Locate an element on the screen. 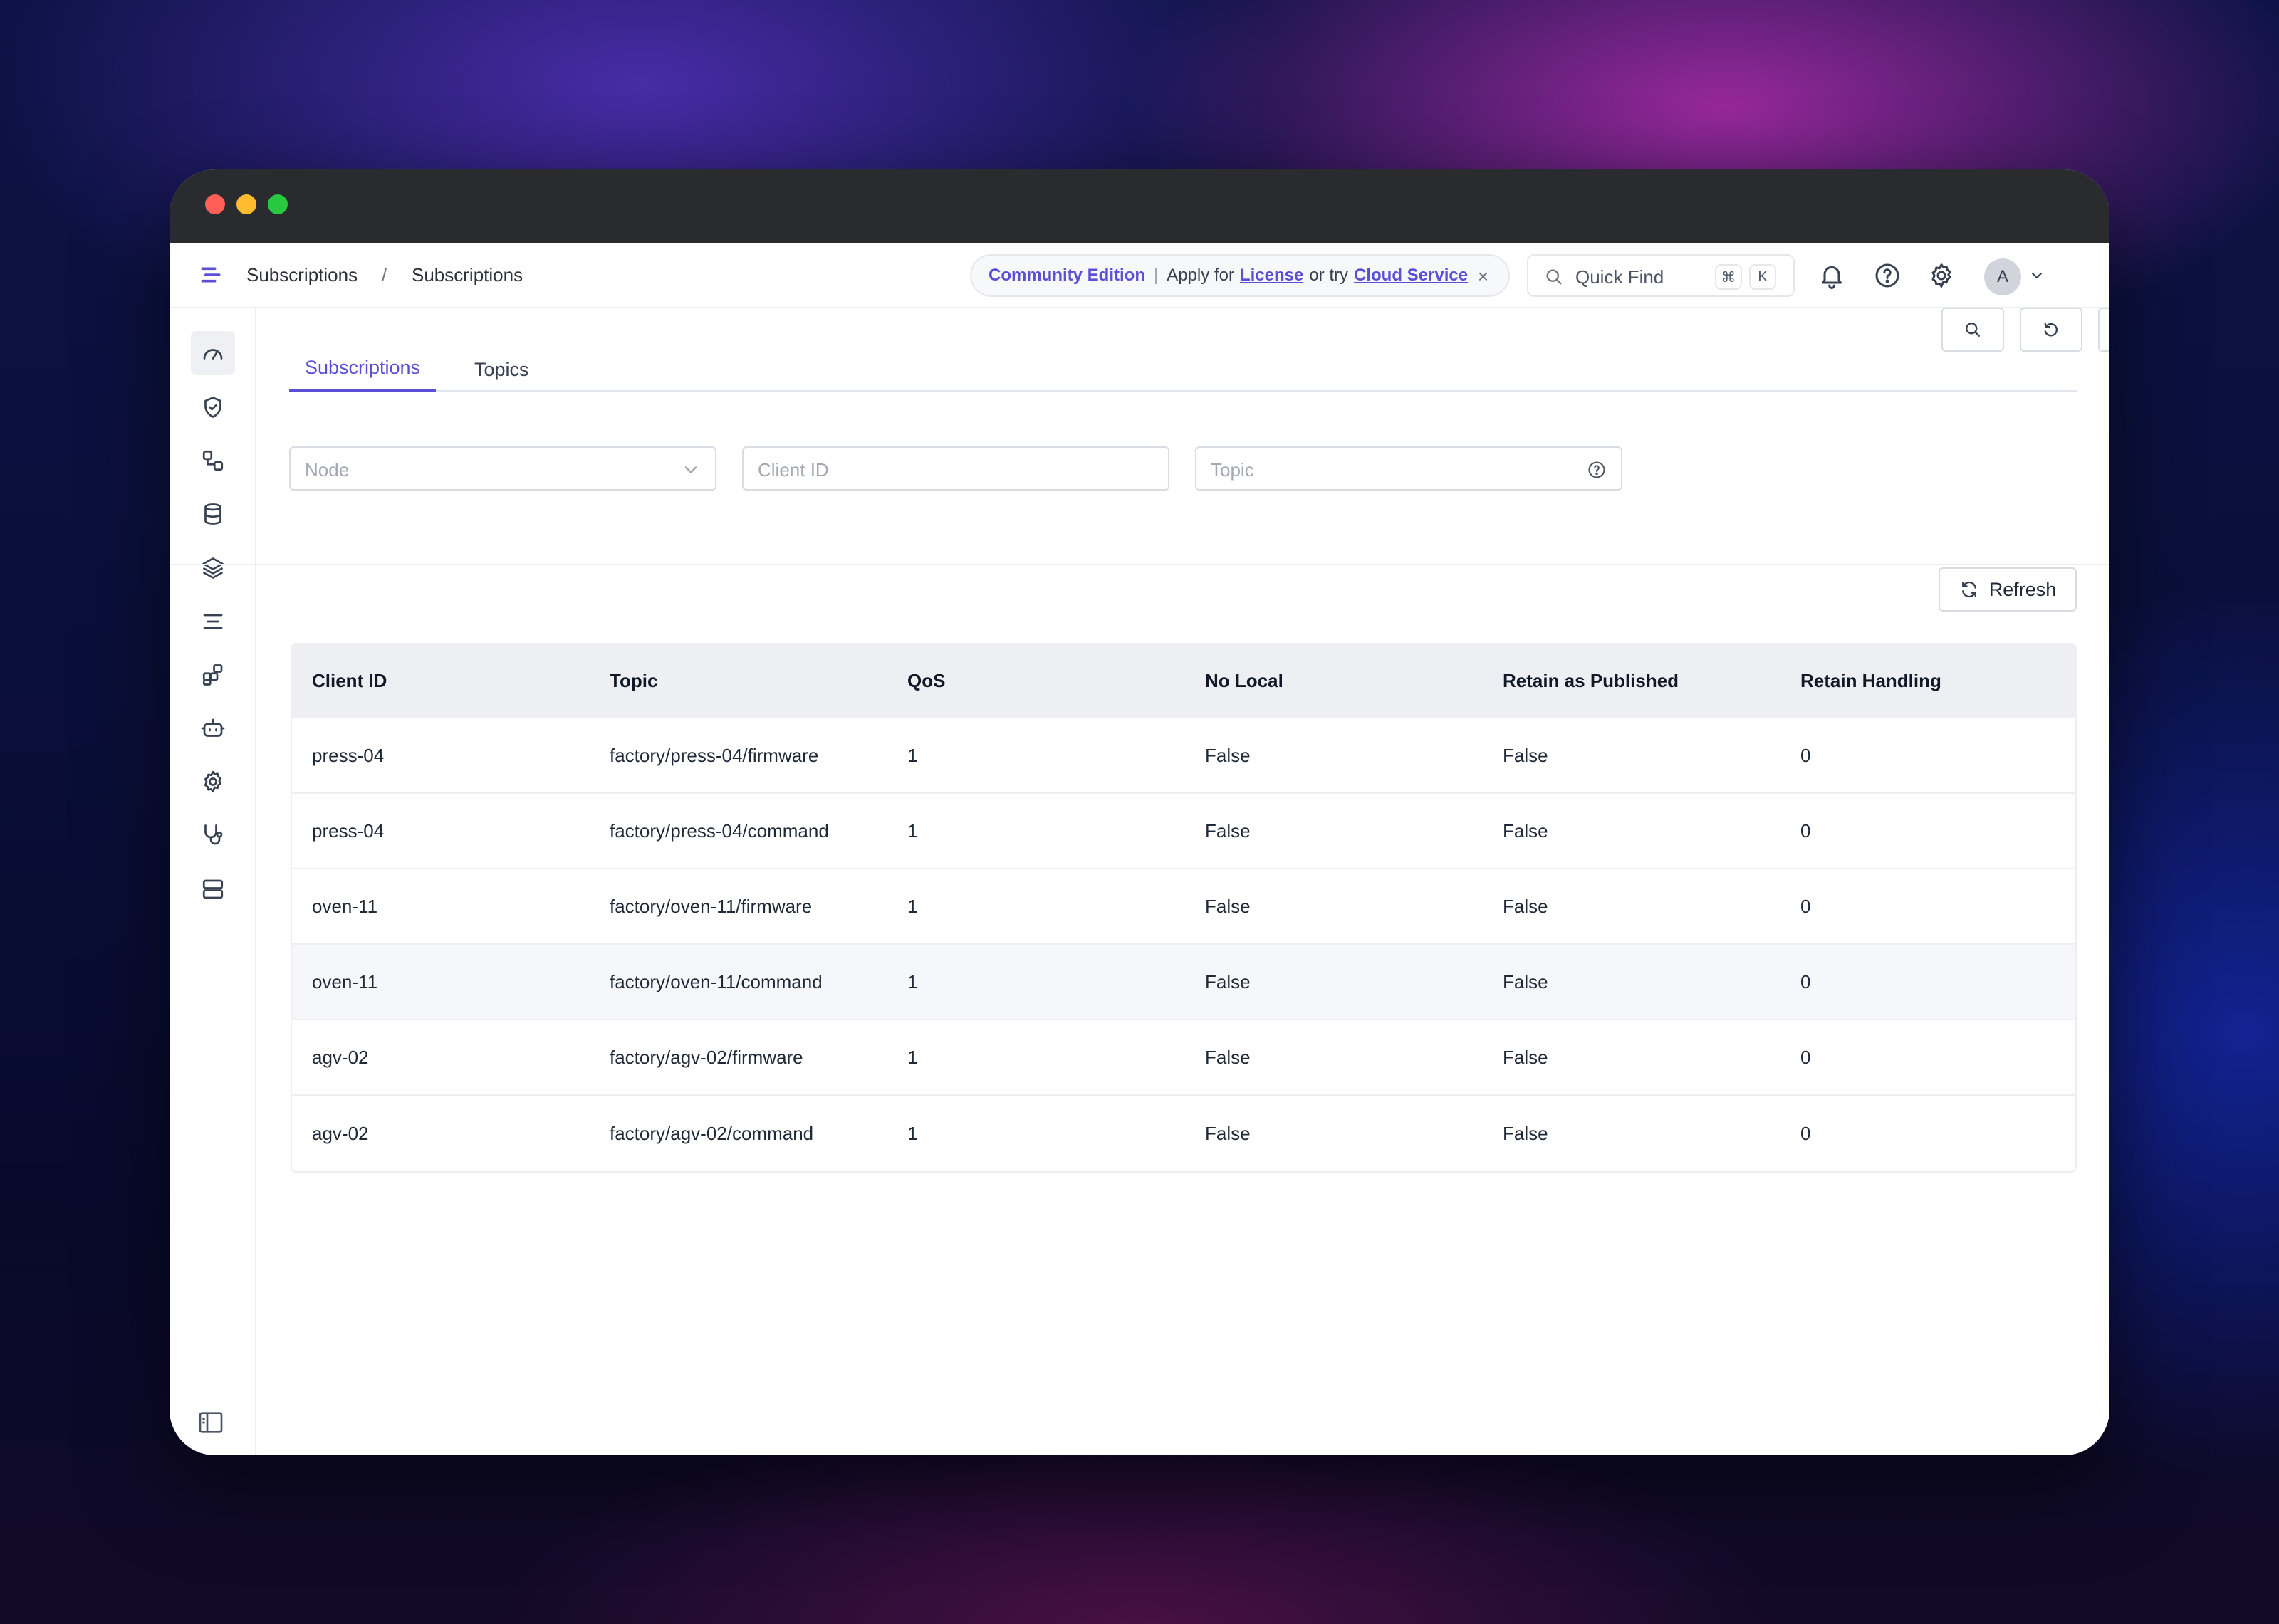 This screenshot has width=2279, height=1624. extensions-icon is located at coordinates (212, 675).